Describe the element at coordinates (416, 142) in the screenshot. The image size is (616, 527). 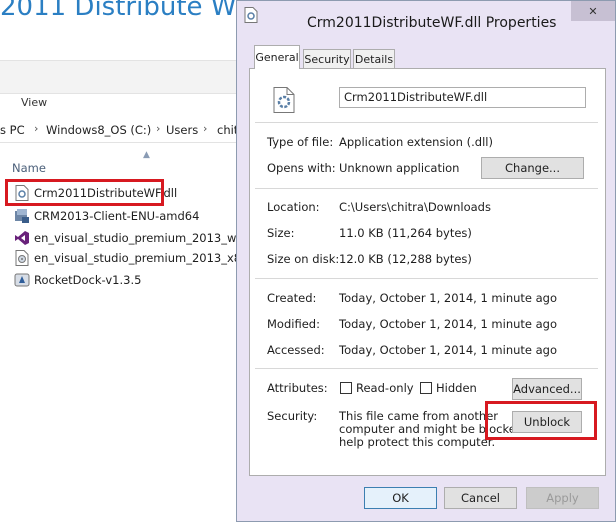
I see `type-value: Application extension (.dll)` at that location.